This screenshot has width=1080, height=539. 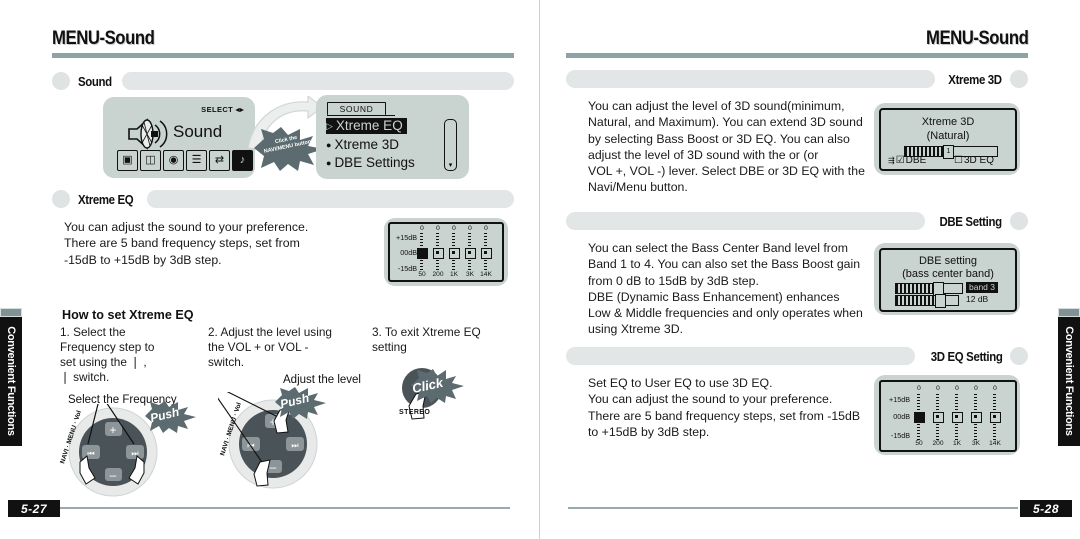 What do you see at coordinates (196, 160) in the screenshot?
I see `tools-icon: ☰` at bounding box center [196, 160].